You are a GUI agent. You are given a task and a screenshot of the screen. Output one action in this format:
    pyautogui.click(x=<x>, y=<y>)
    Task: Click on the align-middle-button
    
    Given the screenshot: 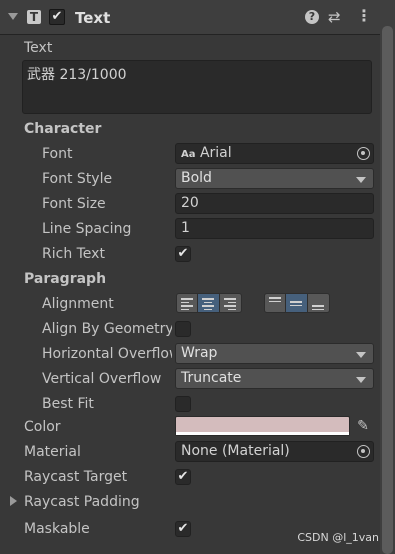 What is the action you would take?
    pyautogui.click(x=297, y=303)
    